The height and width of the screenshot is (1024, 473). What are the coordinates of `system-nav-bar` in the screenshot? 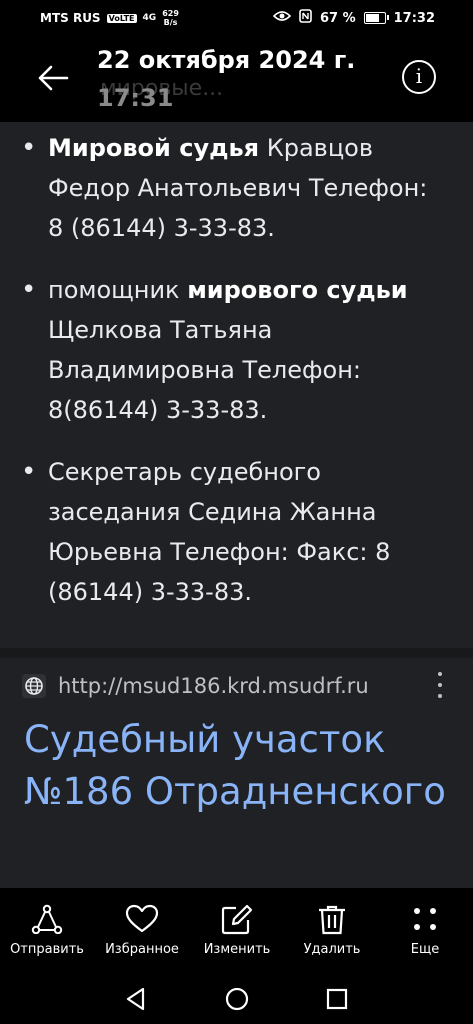 It's located at (236, 999).